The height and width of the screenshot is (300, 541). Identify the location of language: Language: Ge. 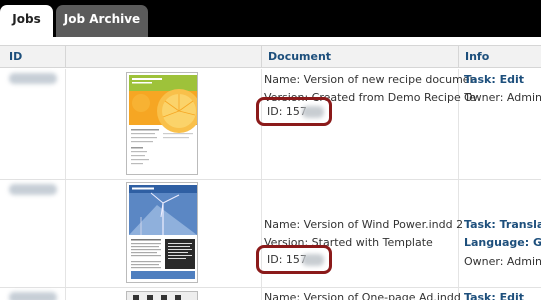
(502, 242).